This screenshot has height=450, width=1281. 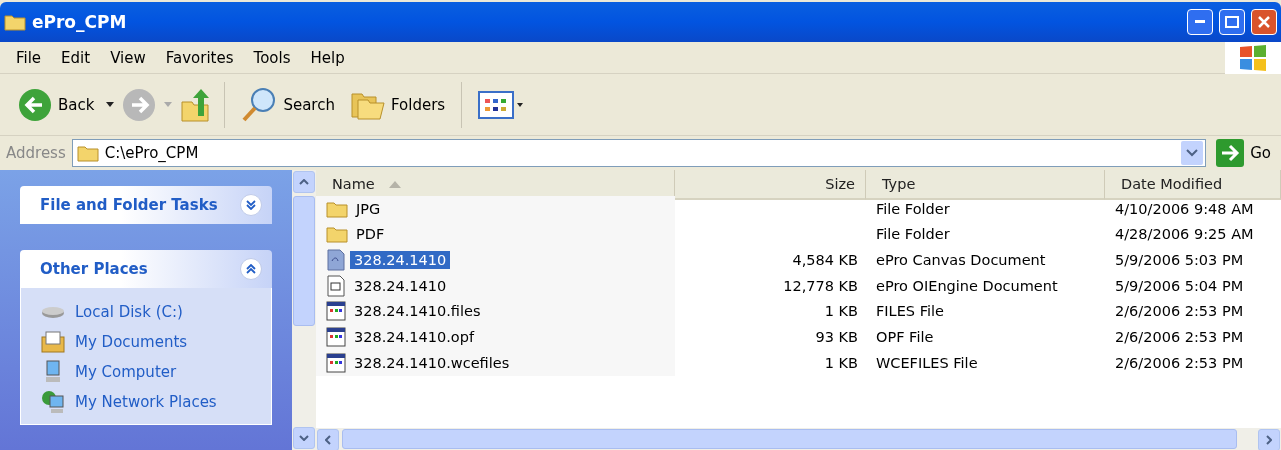 I want to click on file-name: 328.24.1410.files, so click(x=417, y=311).